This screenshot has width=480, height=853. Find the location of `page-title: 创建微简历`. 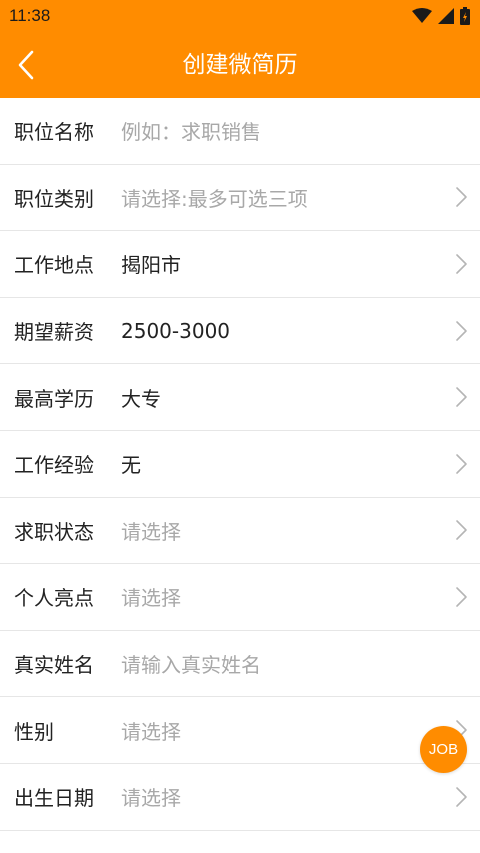

page-title: 创建微简历 is located at coordinates (240, 65).